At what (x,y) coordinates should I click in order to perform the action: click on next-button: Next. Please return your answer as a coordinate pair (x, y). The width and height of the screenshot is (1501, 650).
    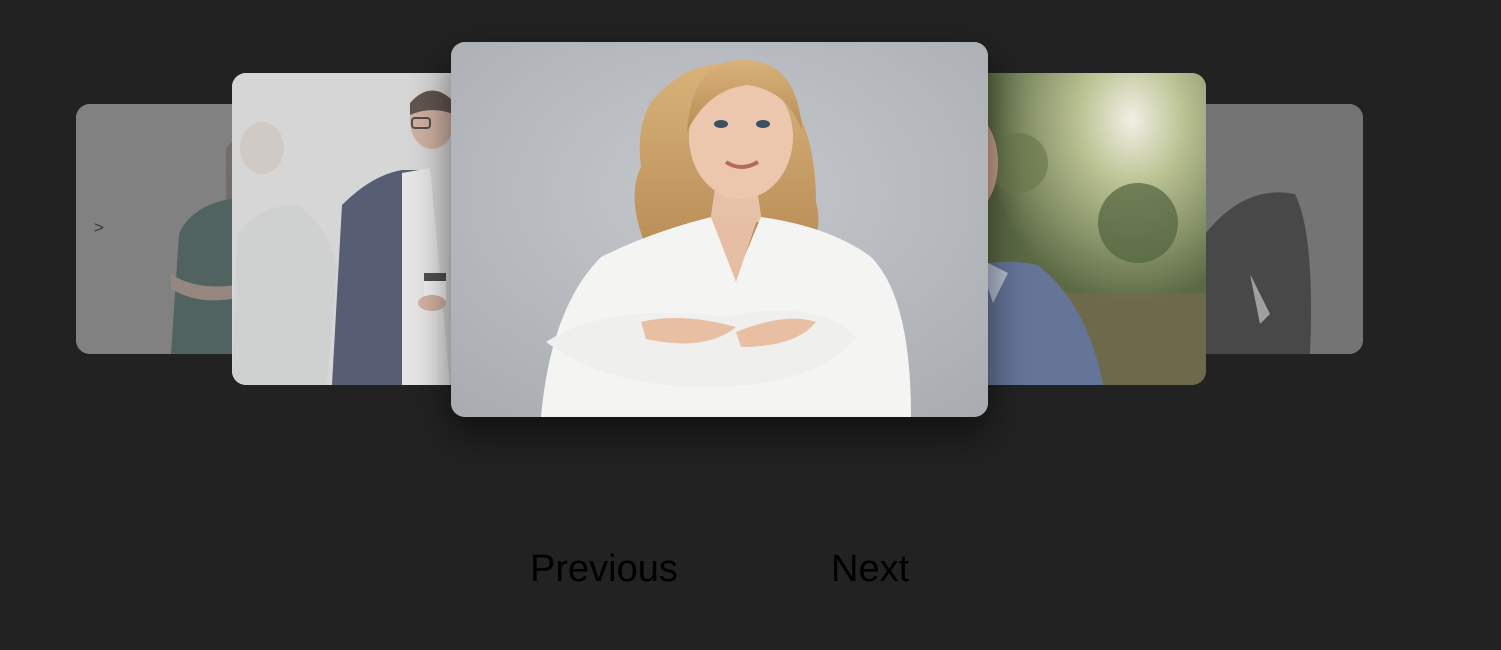
    Looking at the image, I should click on (870, 569).